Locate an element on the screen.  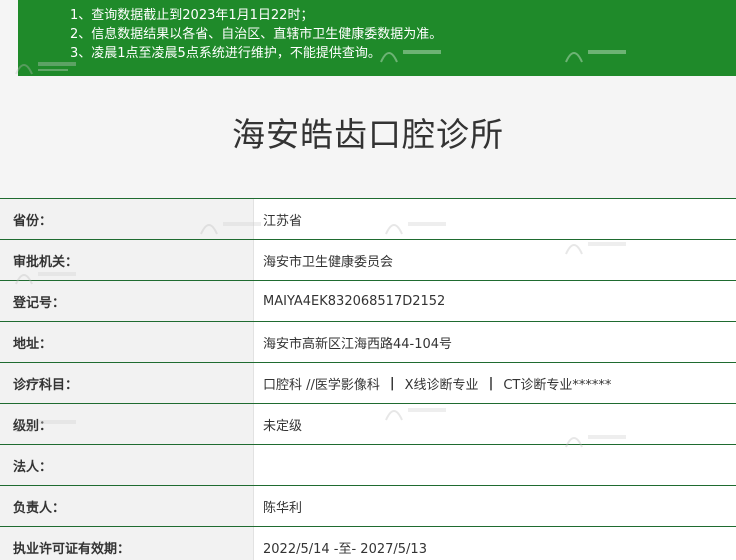
table-row: 审批机关： 海安市卫生健康委员会 is located at coordinates (368, 260).